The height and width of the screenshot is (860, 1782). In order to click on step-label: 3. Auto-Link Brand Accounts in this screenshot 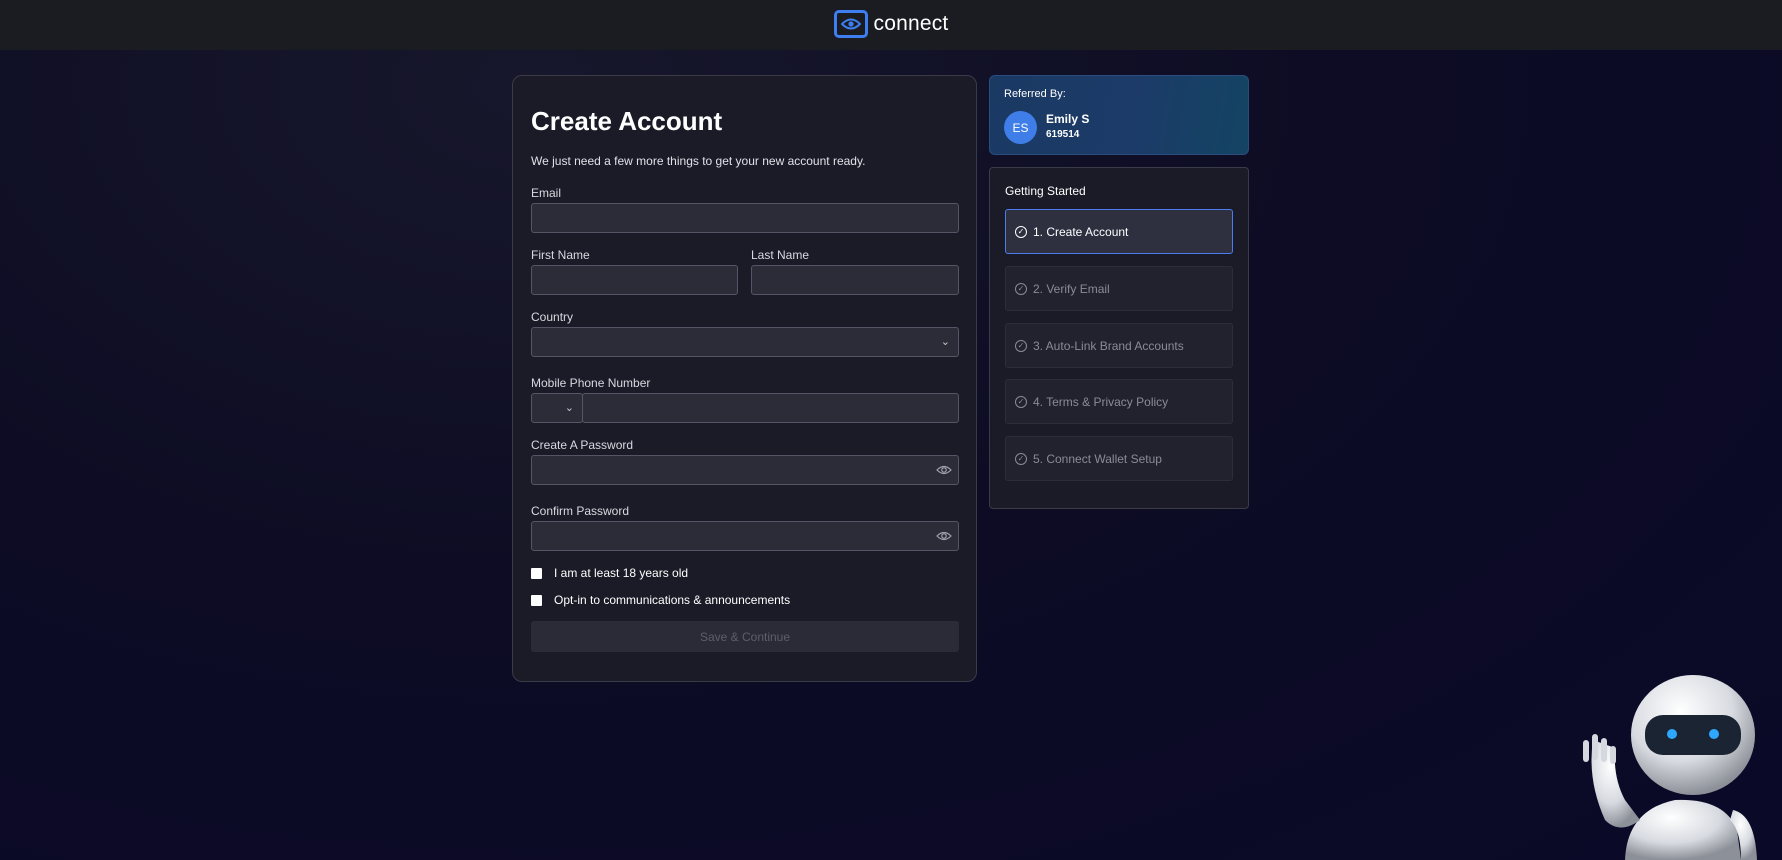, I will do `click(1108, 345)`.